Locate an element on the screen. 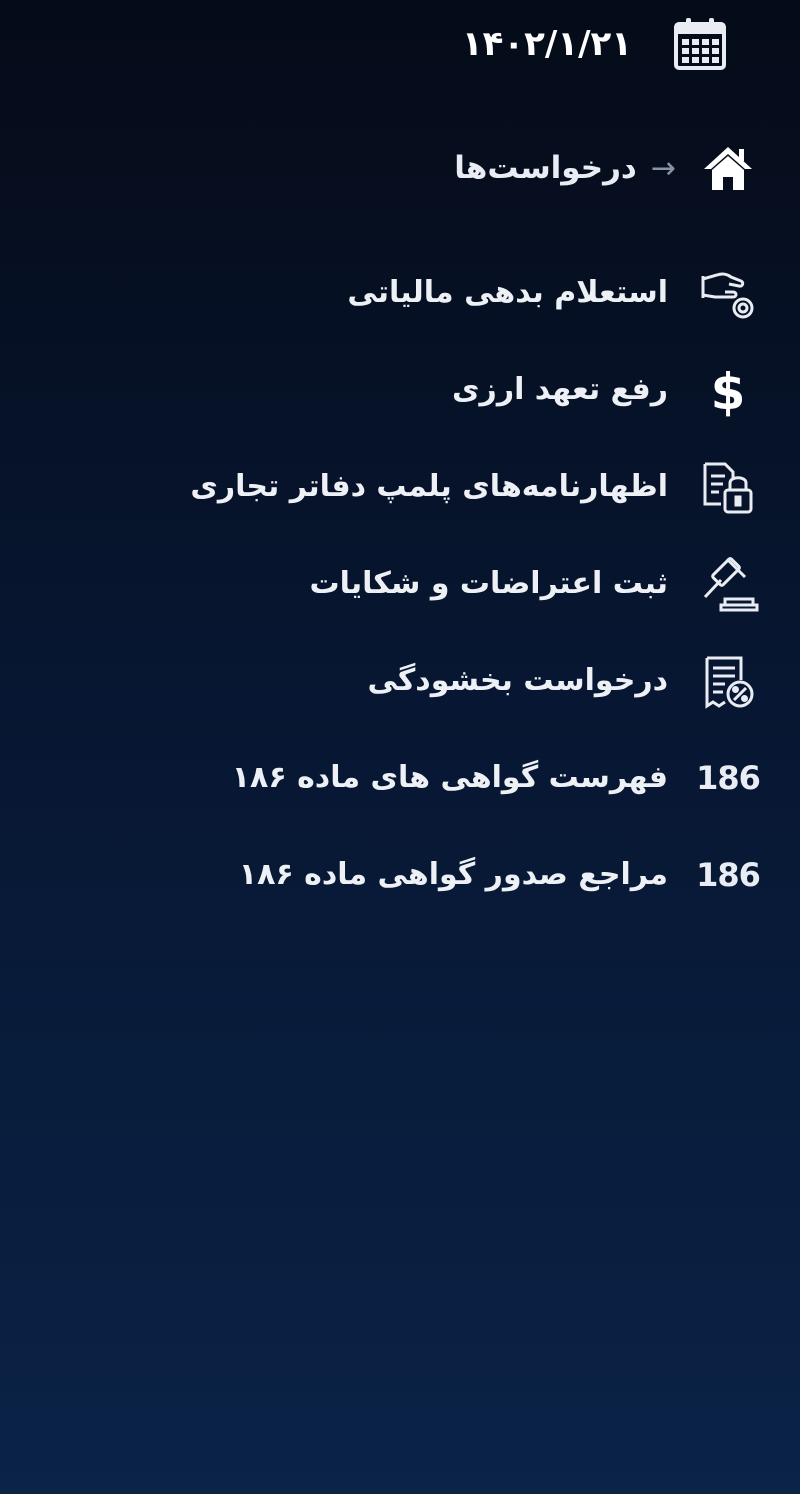  menu-item-label: اظهارنامه‌های پلمپ دفاتر تجاری is located at coordinates (429, 486).